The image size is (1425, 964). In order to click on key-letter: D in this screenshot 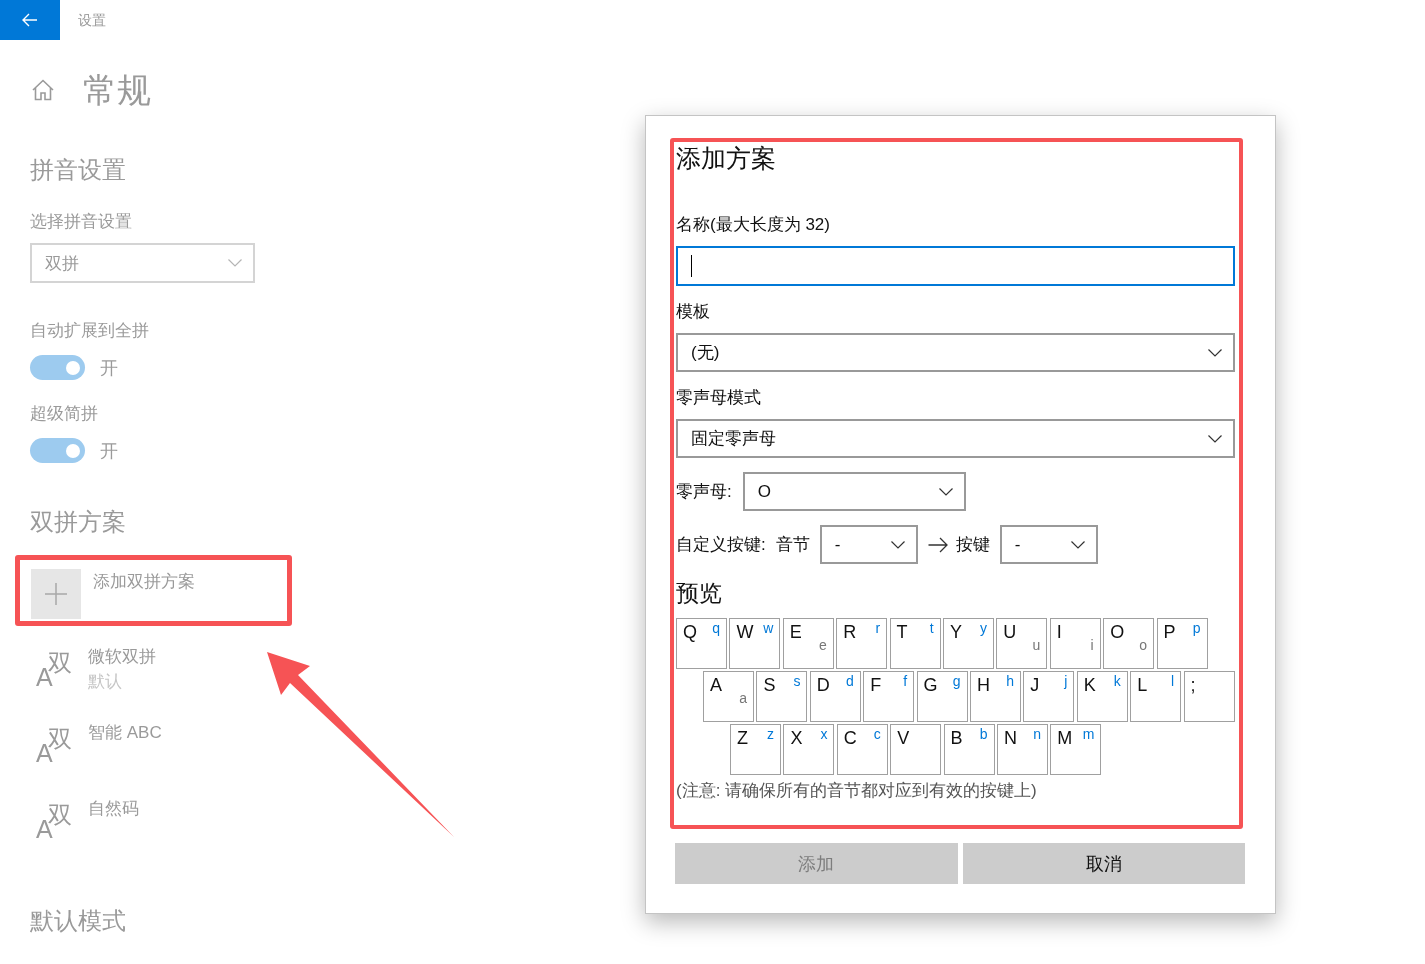, I will do `click(823, 685)`.